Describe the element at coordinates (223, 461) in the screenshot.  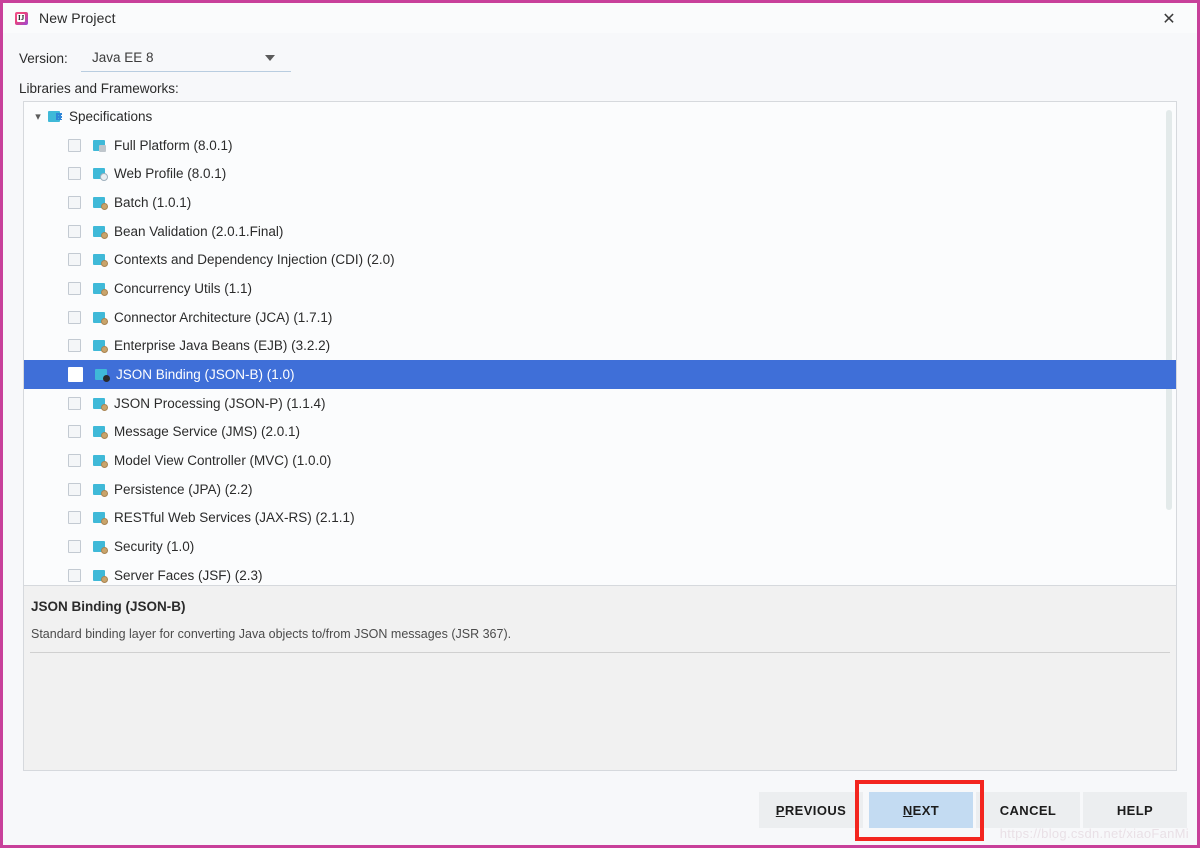
I see `tree-item-label: Model View Controller (MVC) (1.0.0)` at that location.